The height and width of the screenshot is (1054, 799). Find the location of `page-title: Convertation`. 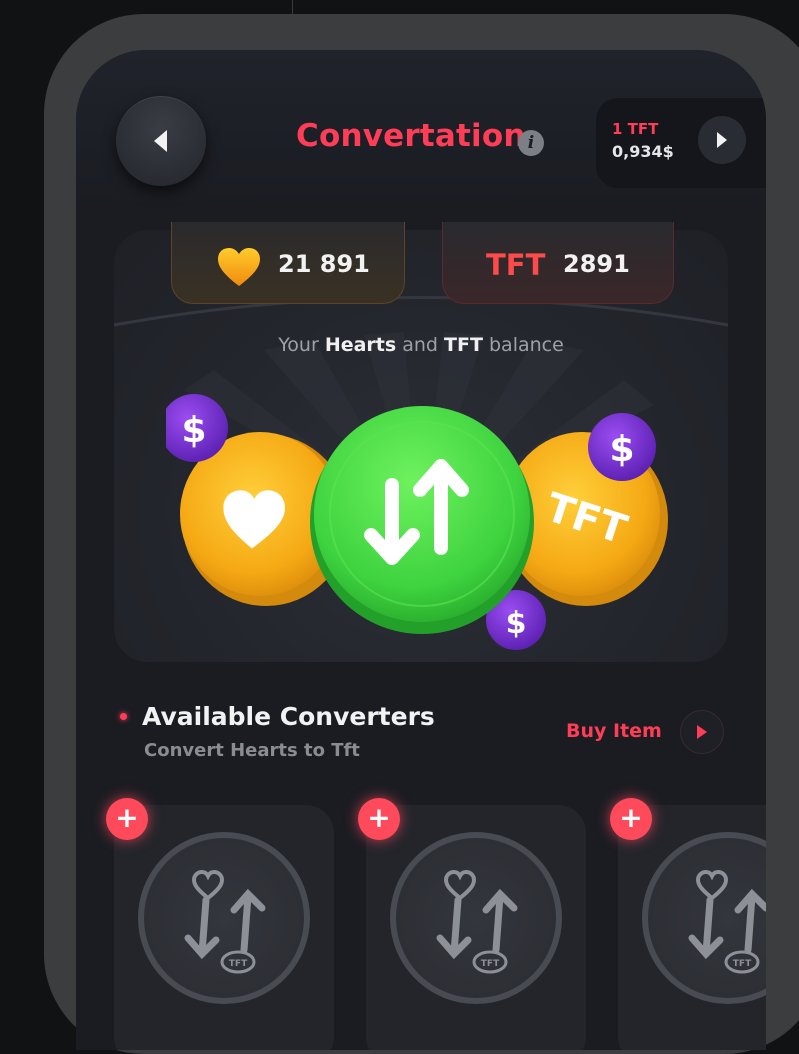

page-title: Convertation is located at coordinates (411, 136).